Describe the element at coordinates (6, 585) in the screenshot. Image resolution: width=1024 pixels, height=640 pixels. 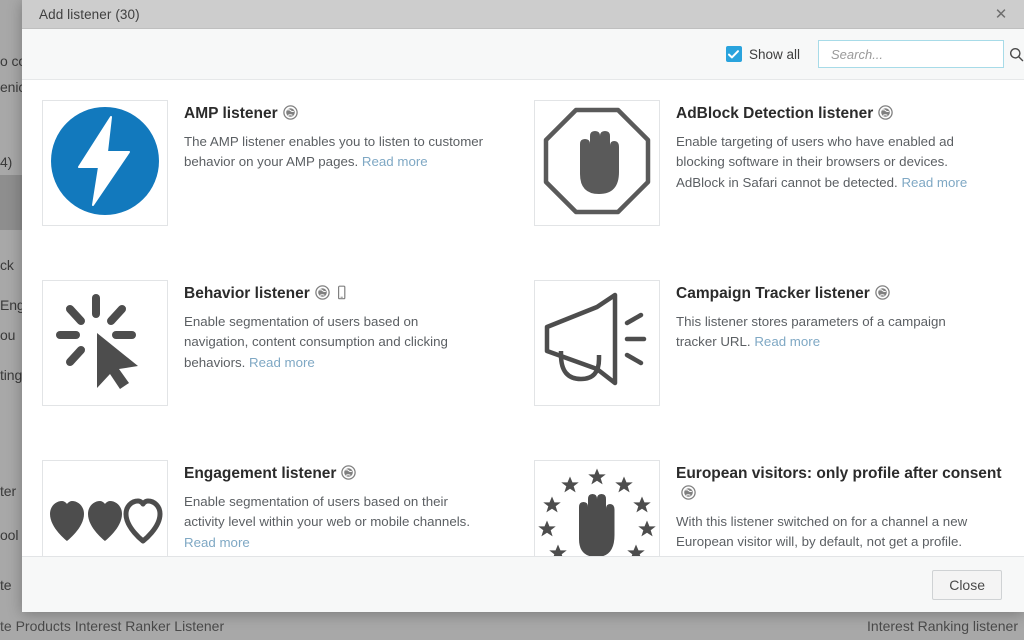
I see `background-text-fragment: te` at that location.